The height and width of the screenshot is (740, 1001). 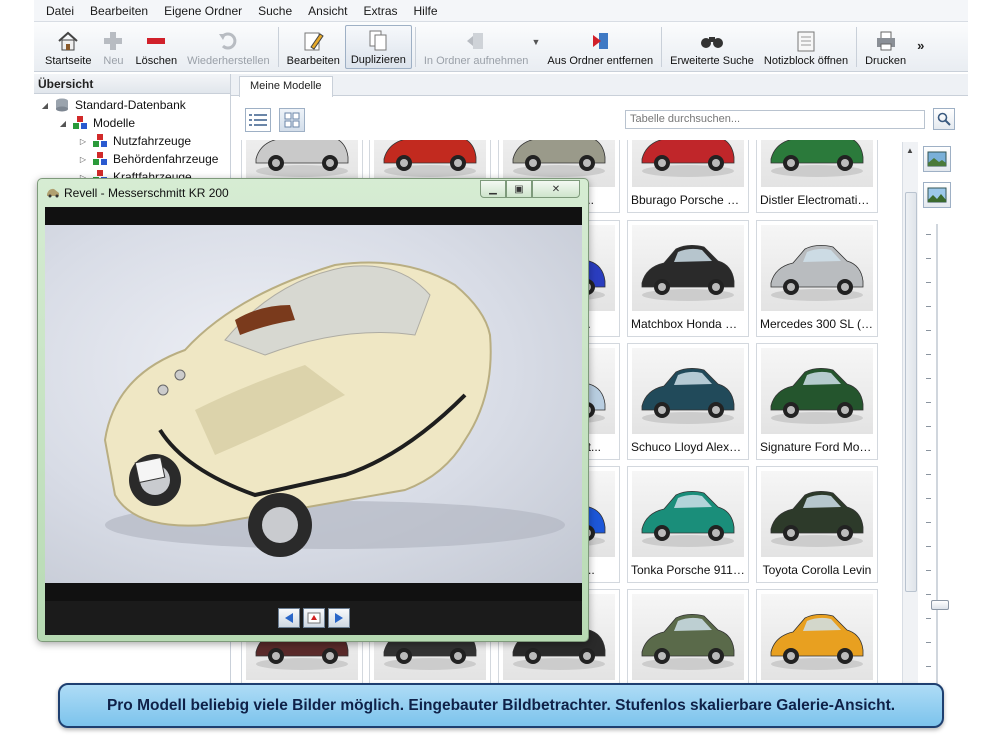 What do you see at coordinates (327, 11) in the screenshot?
I see `menu-ansicht: Ansicht` at bounding box center [327, 11].